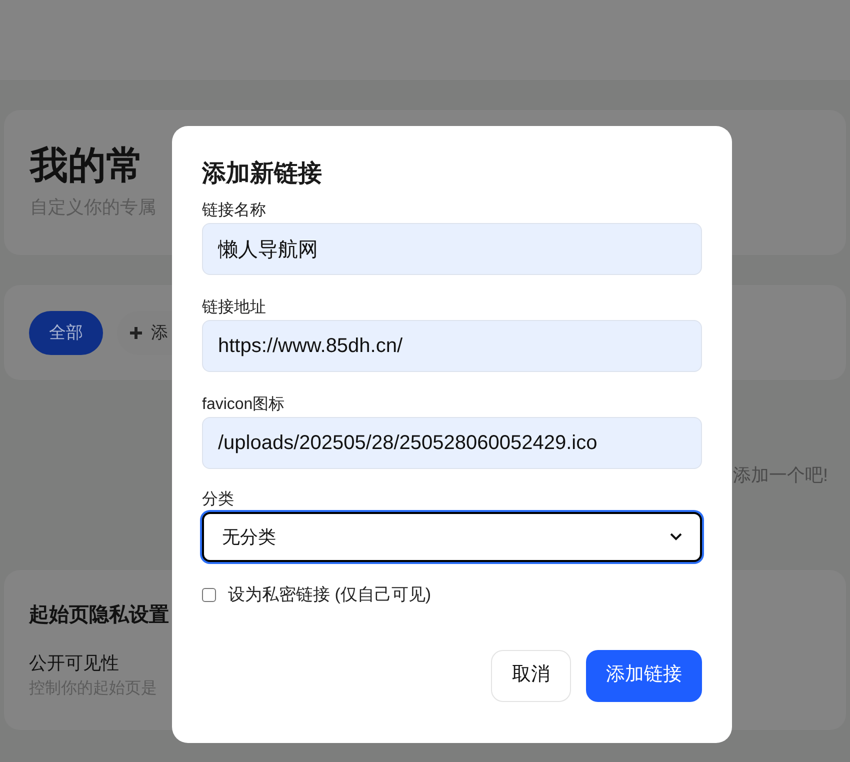 The width and height of the screenshot is (850, 762). Describe the element at coordinates (87, 166) in the screenshot. I see `page-title: 我的常` at that location.